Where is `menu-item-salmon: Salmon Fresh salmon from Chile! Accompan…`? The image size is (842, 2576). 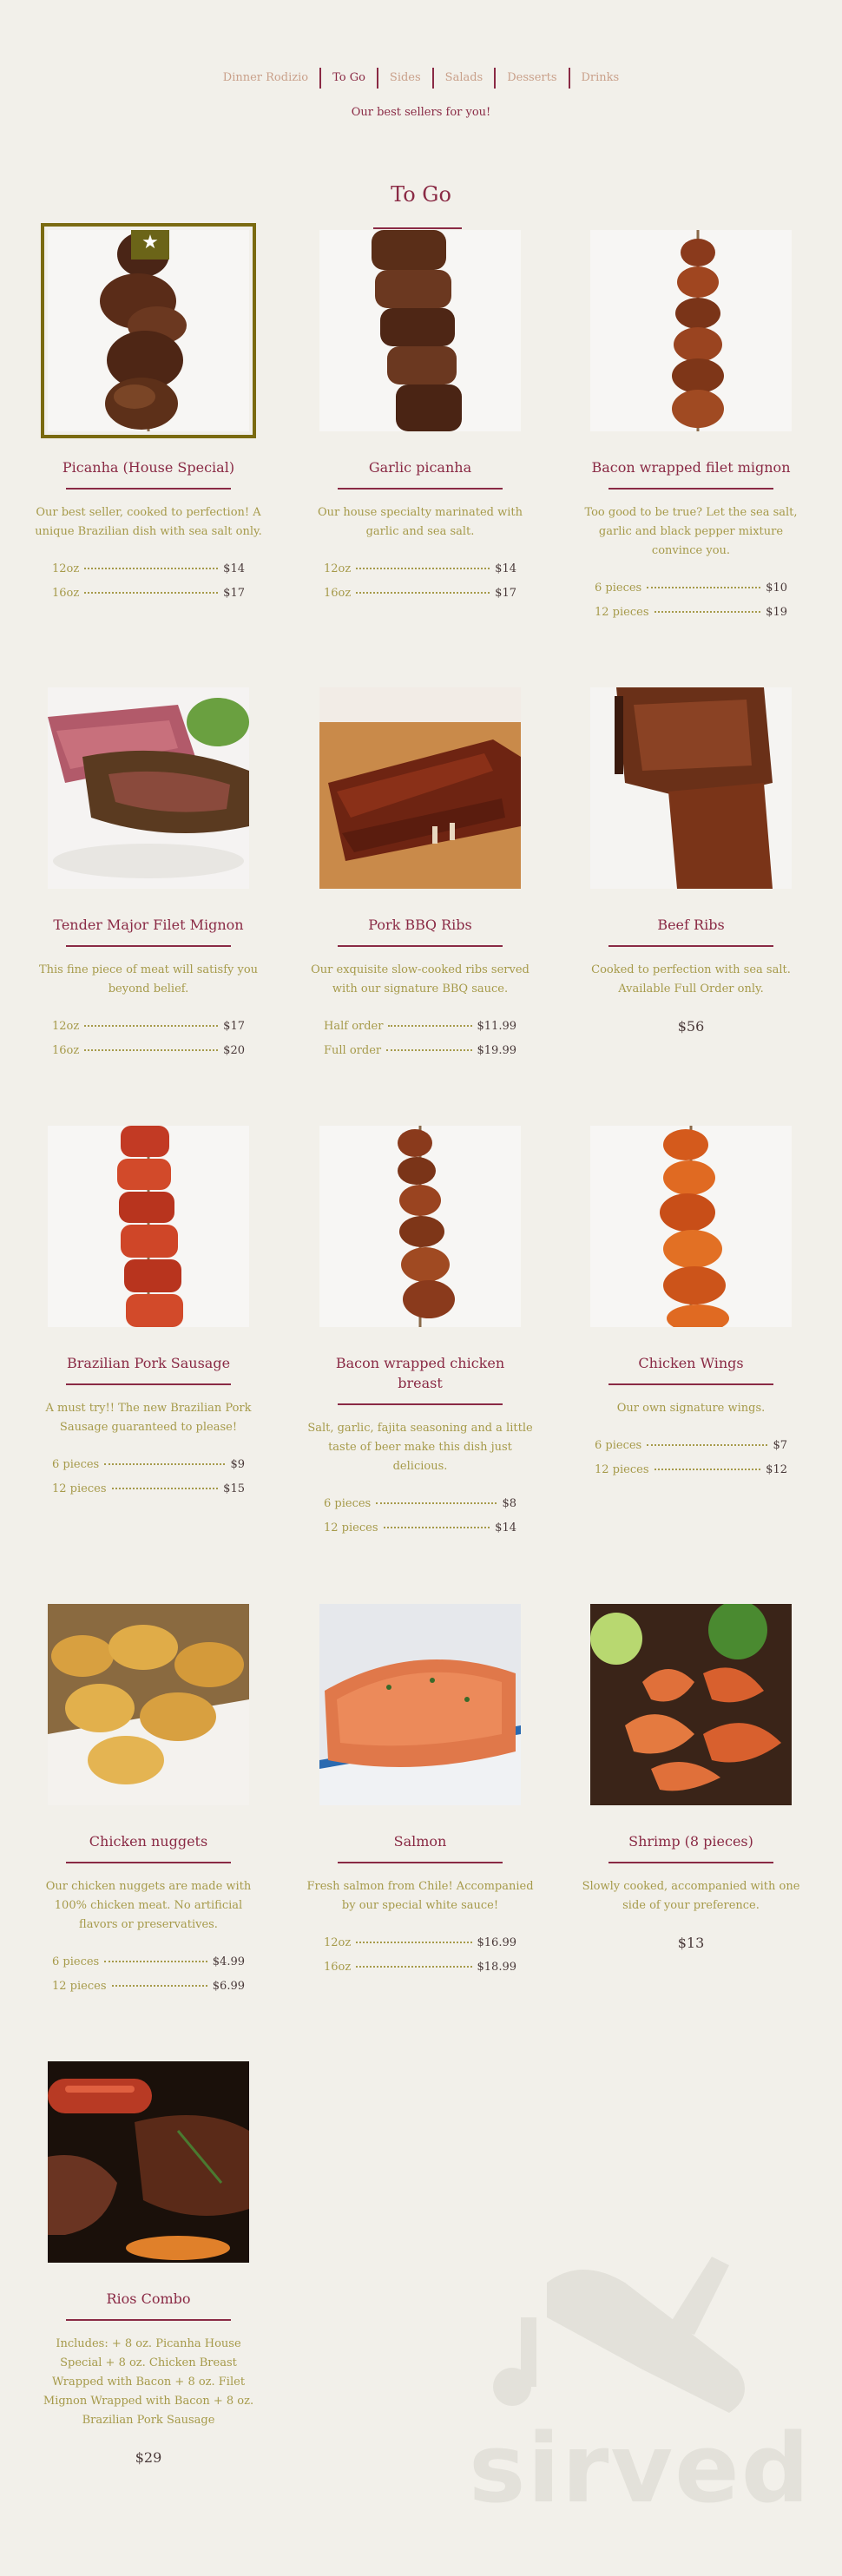
menu-item-salmon: Salmon Fresh salmon from Chile! Accompan… is located at coordinates (420, 1792).